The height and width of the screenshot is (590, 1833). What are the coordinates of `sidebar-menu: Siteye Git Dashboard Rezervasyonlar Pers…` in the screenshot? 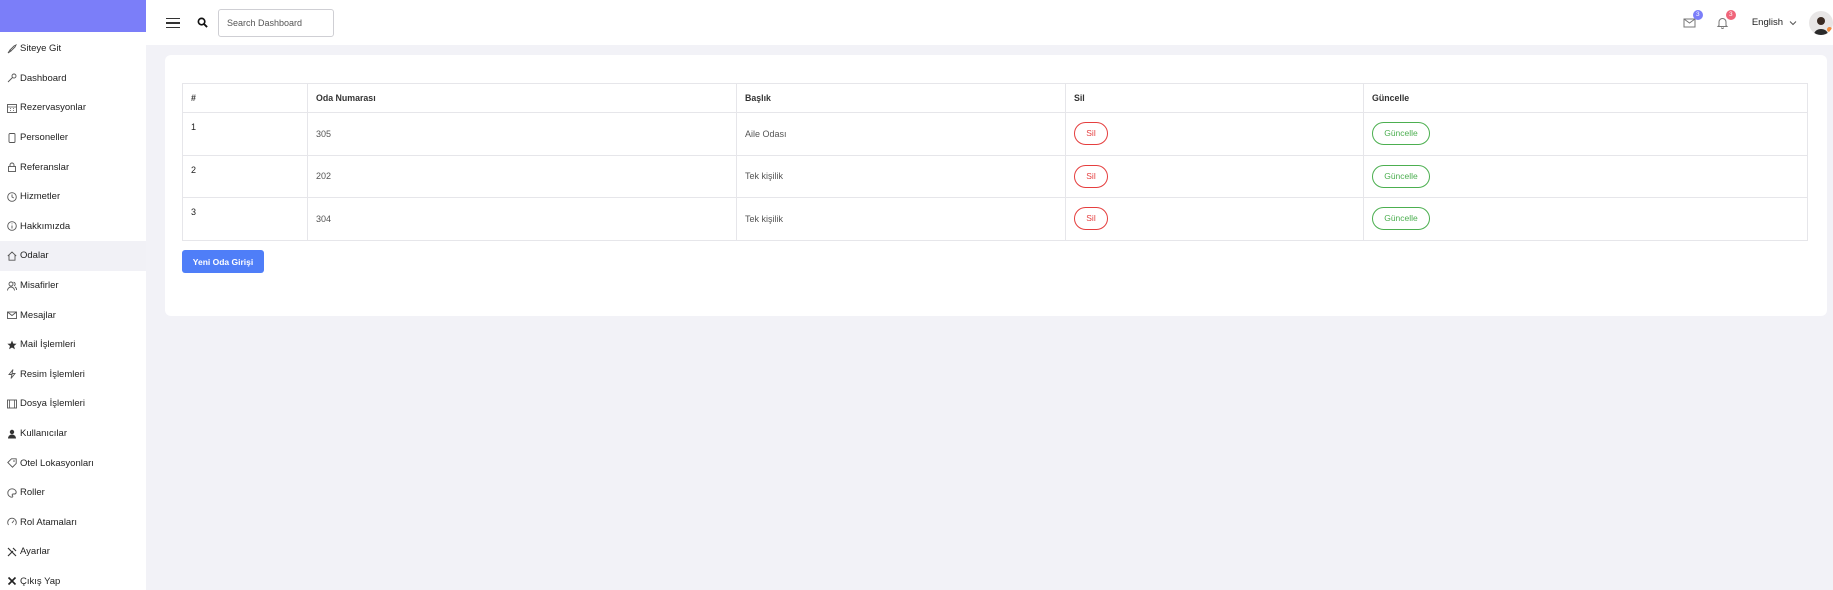 It's located at (73, 311).